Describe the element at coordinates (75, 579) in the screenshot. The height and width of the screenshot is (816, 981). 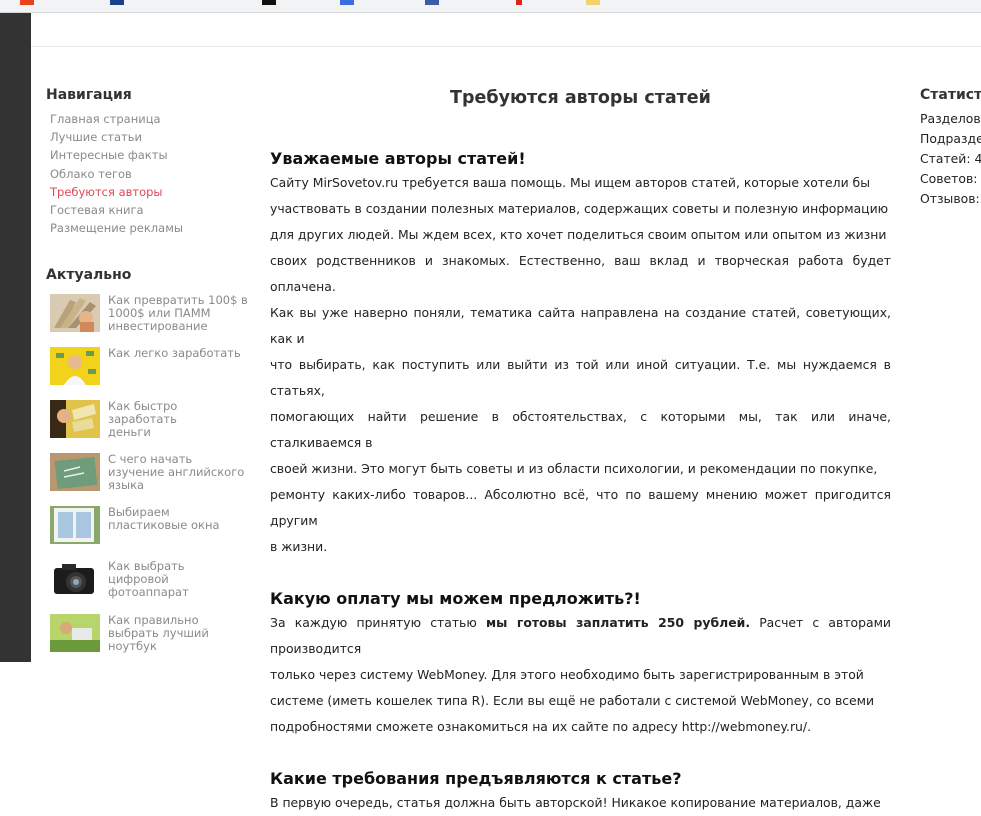
I see `camera-thumbnail` at that location.